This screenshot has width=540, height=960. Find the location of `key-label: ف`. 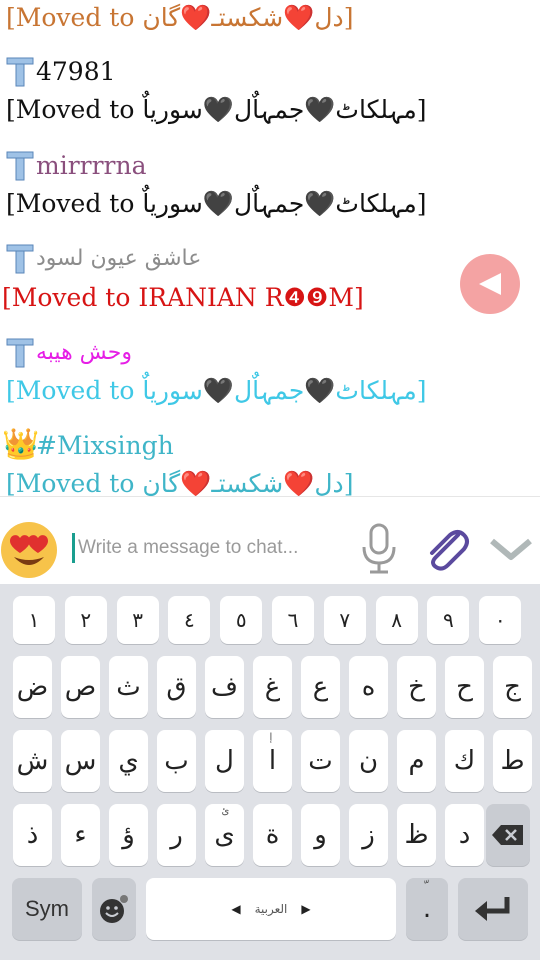

key-label: ف is located at coordinates (224, 687).